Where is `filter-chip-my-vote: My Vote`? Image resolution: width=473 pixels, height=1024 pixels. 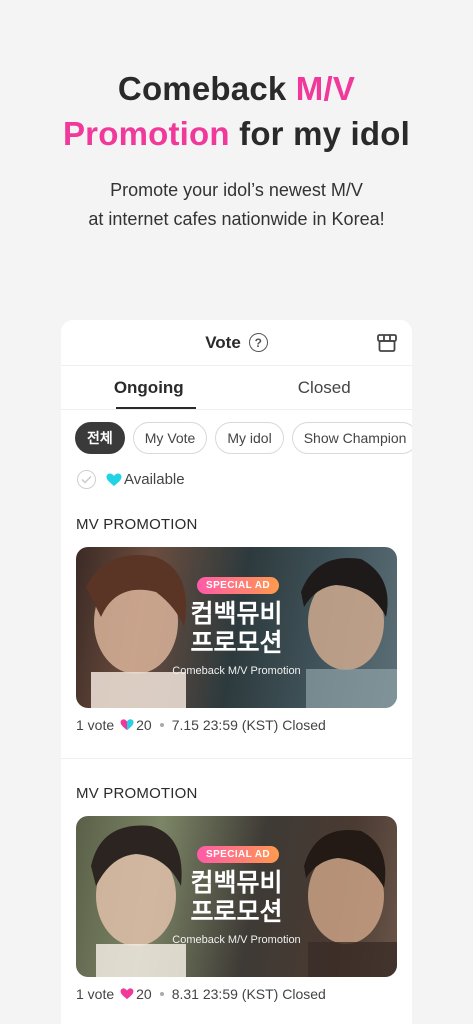 filter-chip-my-vote: My Vote is located at coordinates (170, 438).